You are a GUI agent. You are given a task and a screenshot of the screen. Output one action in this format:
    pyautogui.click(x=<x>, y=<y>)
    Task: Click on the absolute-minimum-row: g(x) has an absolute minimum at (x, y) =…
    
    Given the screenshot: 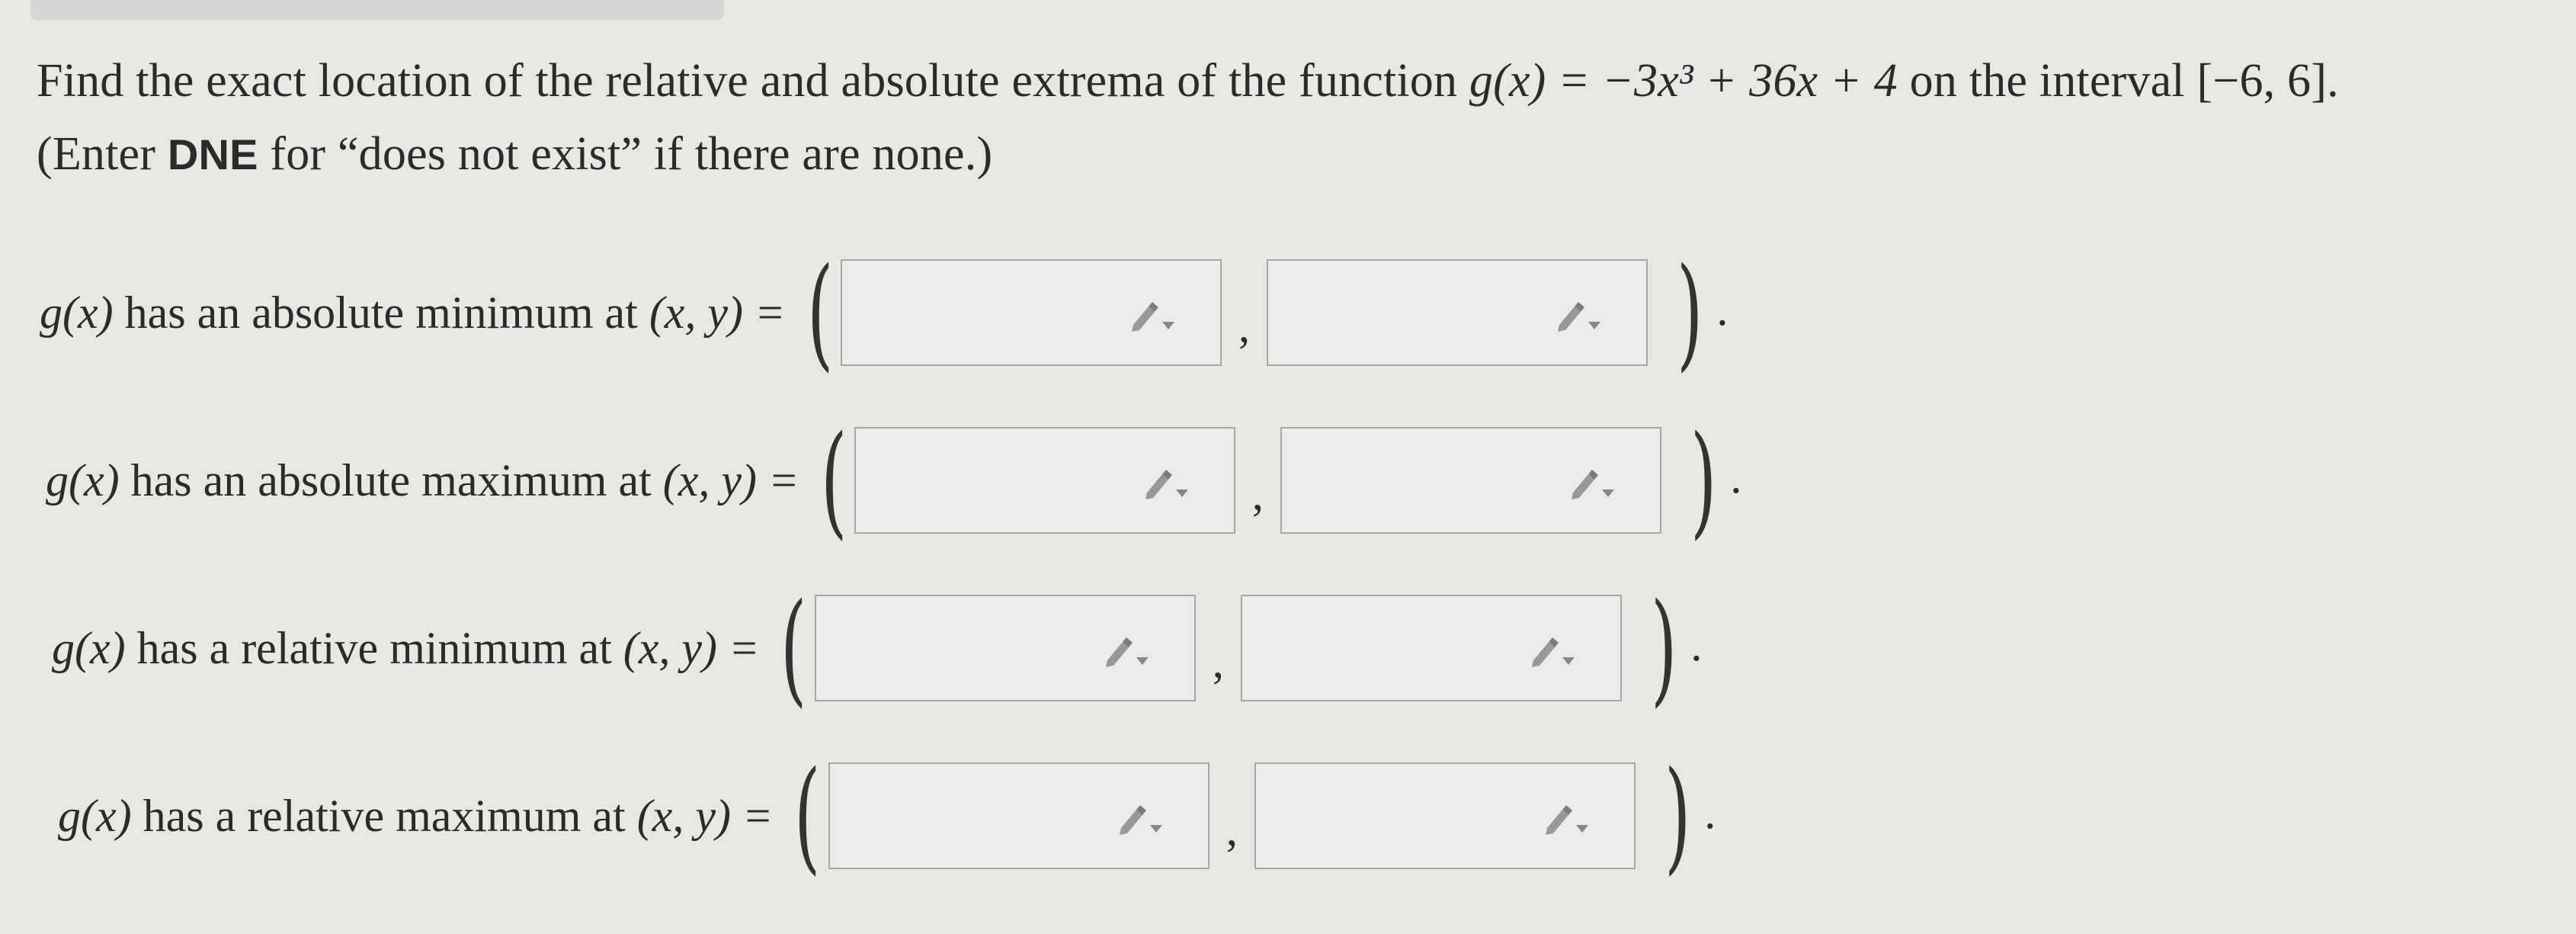 What is the action you would take?
    pyautogui.click(x=884, y=312)
    